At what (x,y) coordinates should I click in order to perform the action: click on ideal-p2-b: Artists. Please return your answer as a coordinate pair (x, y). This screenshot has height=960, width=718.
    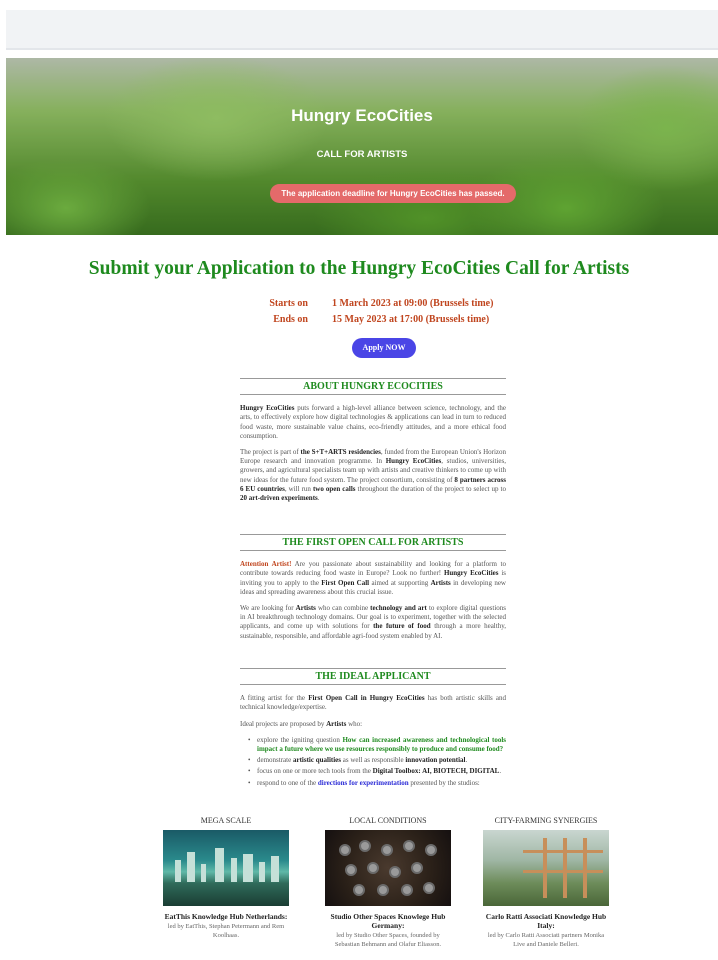
    Looking at the image, I should click on (336, 723).